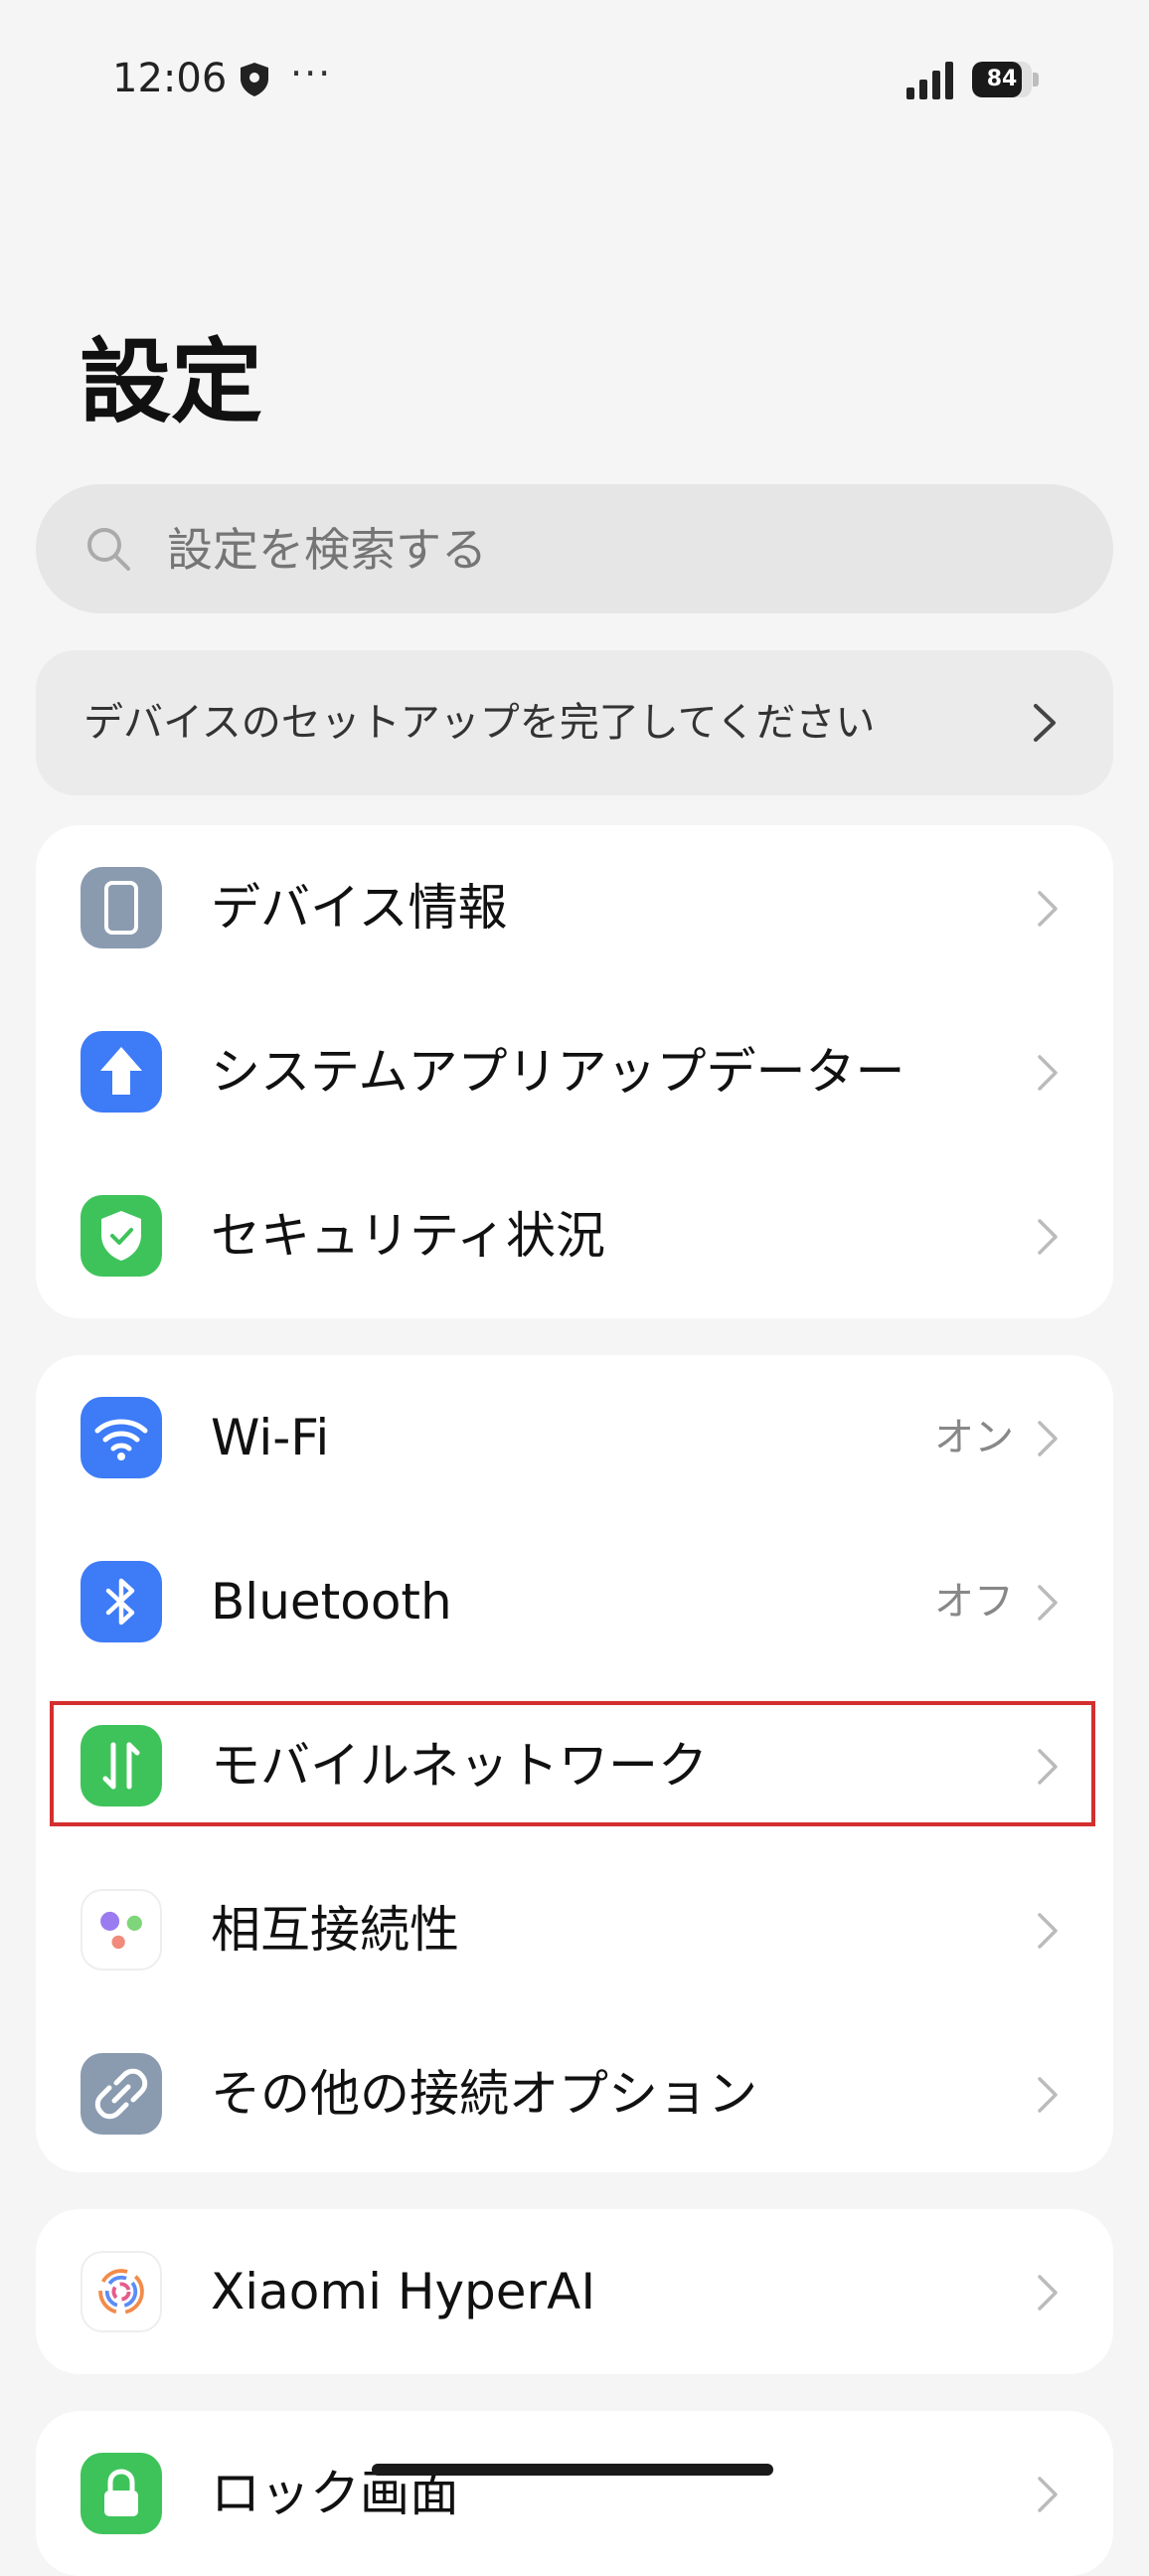 This screenshot has width=1149, height=2576. Describe the element at coordinates (121, 907) in the screenshot. I see `phone-icon` at that location.